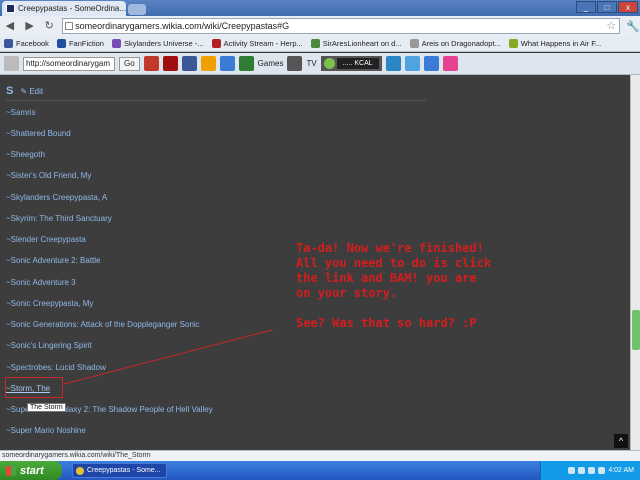 Image resolution: width=640 pixels, height=480 pixels. Describe the element at coordinates (36, 91) in the screenshot. I see `edit-label: Edit` at that location.